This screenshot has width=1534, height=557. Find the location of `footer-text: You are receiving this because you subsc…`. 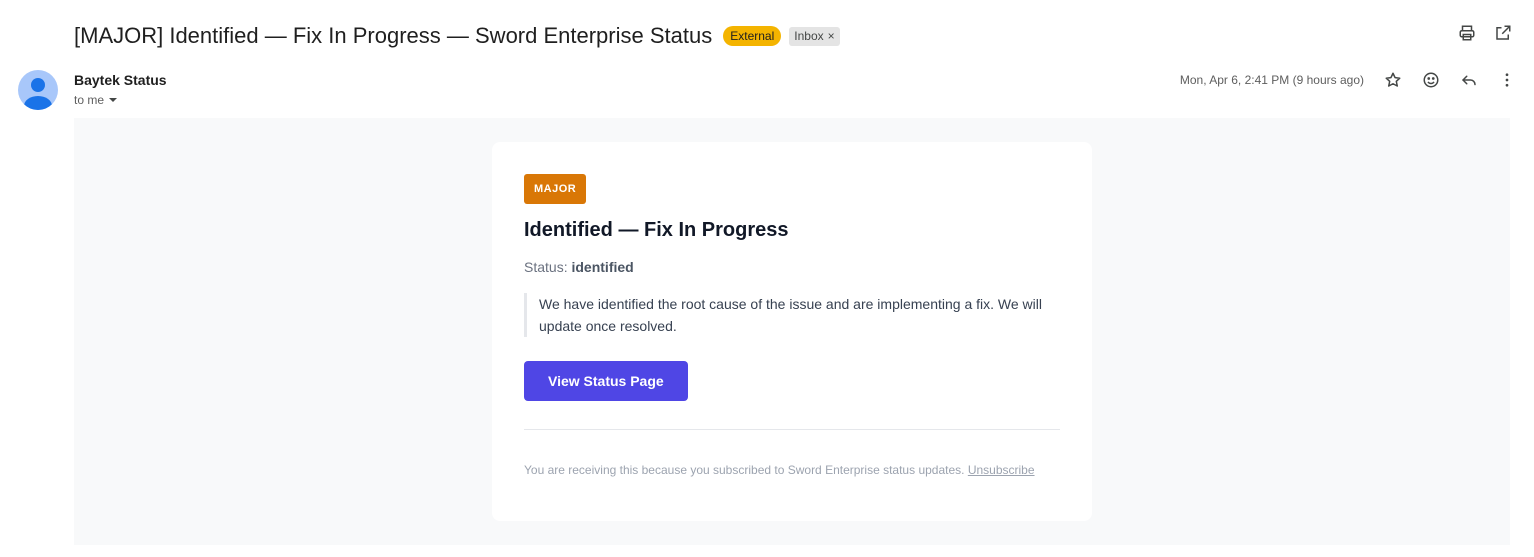

footer-text: You are receiving this because you subsc… is located at coordinates (744, 470).